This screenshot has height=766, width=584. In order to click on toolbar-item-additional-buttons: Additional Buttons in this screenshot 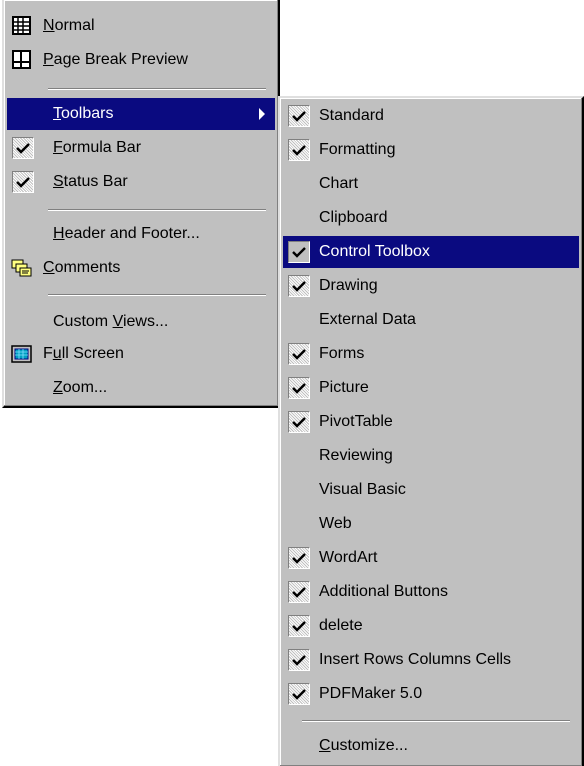, I will do `click(431, 592)`.